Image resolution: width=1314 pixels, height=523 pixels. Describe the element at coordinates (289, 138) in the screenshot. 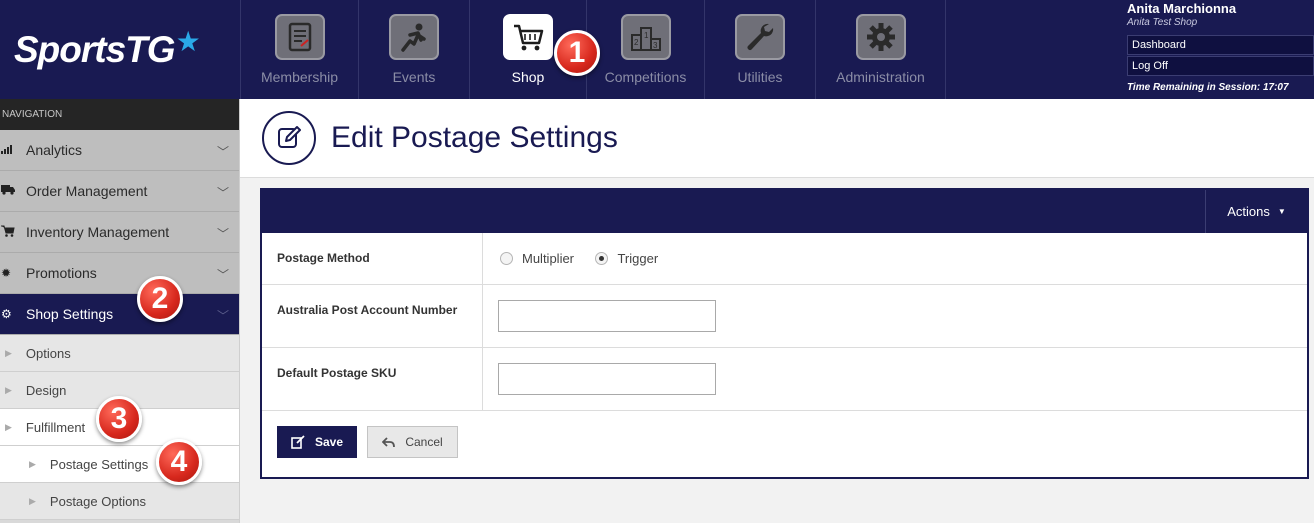

I see `edit-icon` at that location.